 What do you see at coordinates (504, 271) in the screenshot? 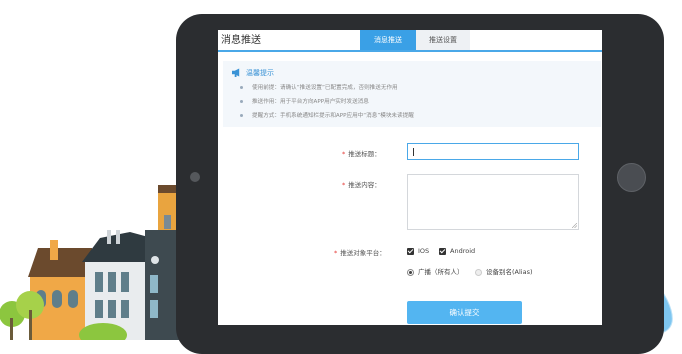
I see `target-alias-radio: 设备别名(Alias)` at bounding box center [504, 271].